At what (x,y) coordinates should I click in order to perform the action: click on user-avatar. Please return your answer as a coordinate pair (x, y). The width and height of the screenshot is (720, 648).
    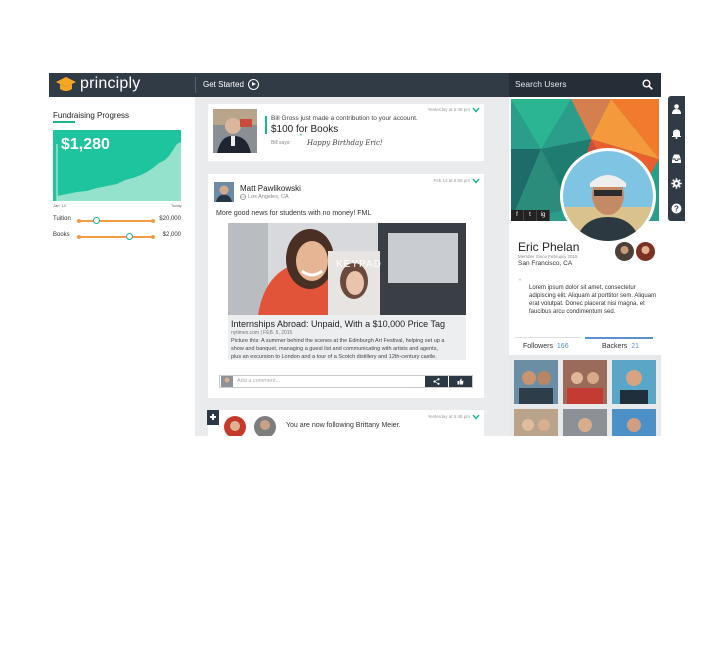
    Looking at the image, I should click on (265, 426).